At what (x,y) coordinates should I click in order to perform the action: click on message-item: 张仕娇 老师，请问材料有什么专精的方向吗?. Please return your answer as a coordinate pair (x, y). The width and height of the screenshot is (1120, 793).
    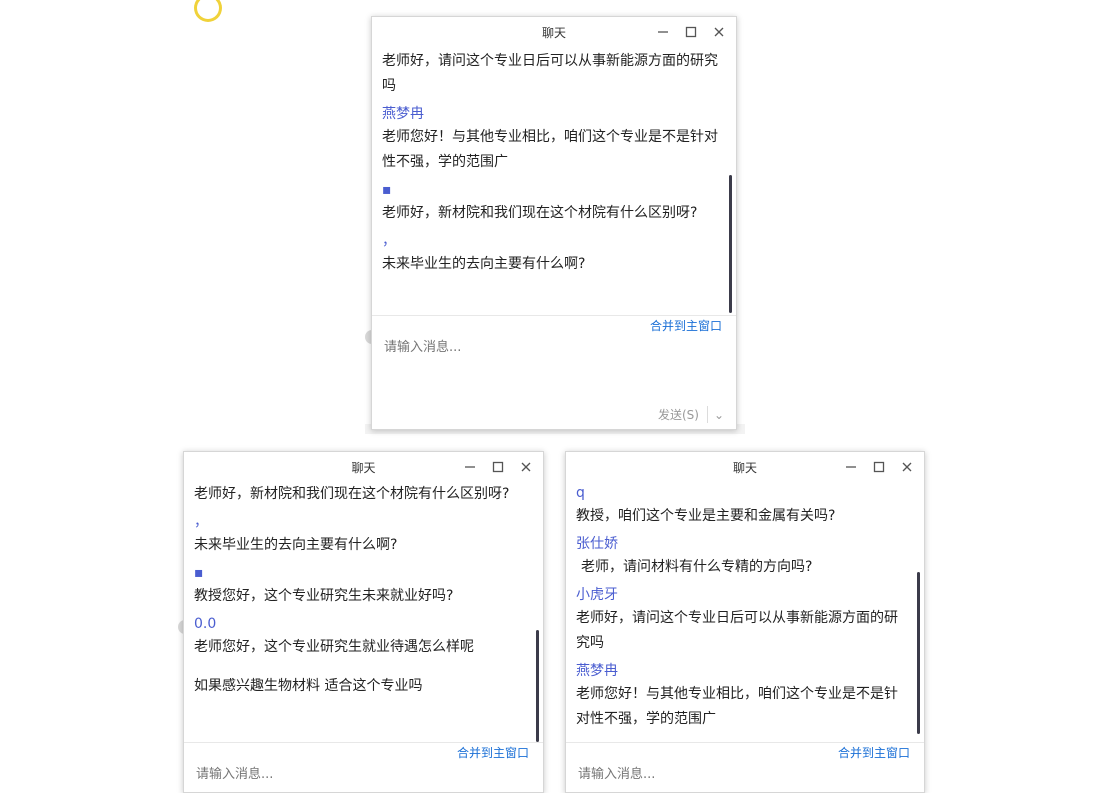
    Looking at the image, I should click on (742, 556).